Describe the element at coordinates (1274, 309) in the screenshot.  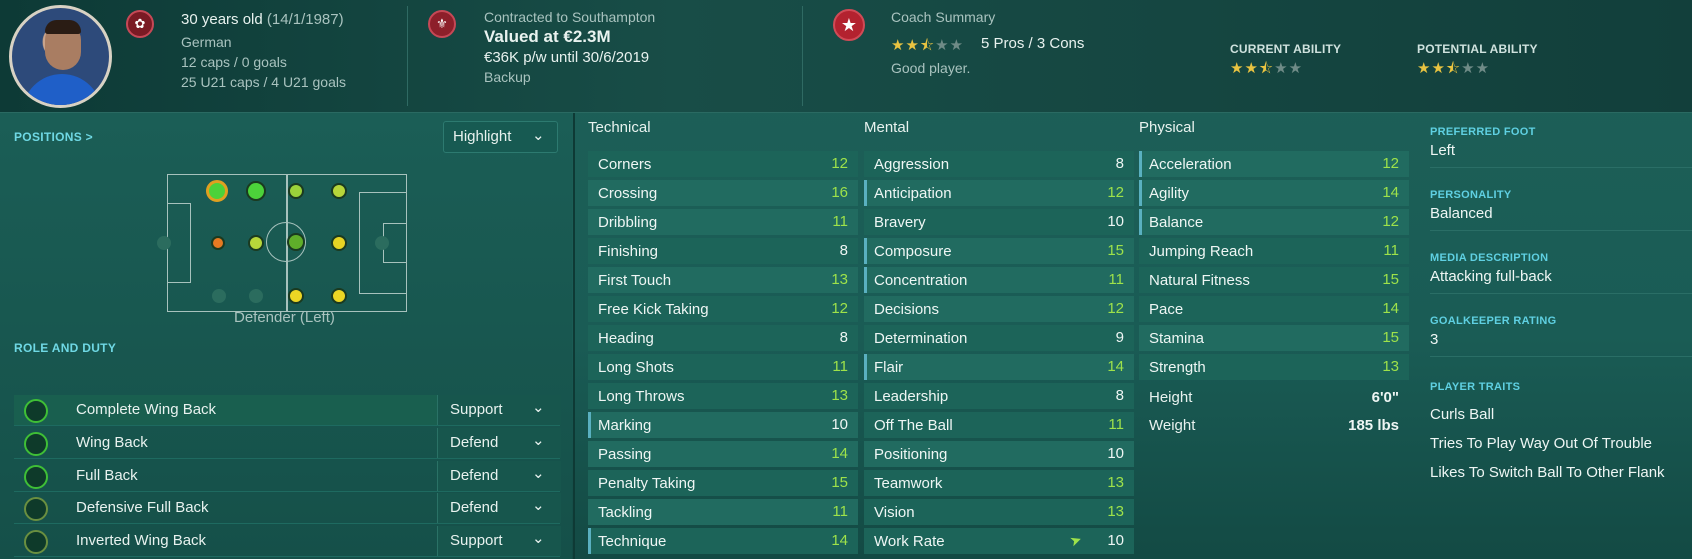
I see `attribute-row: Pace 14` at that location.